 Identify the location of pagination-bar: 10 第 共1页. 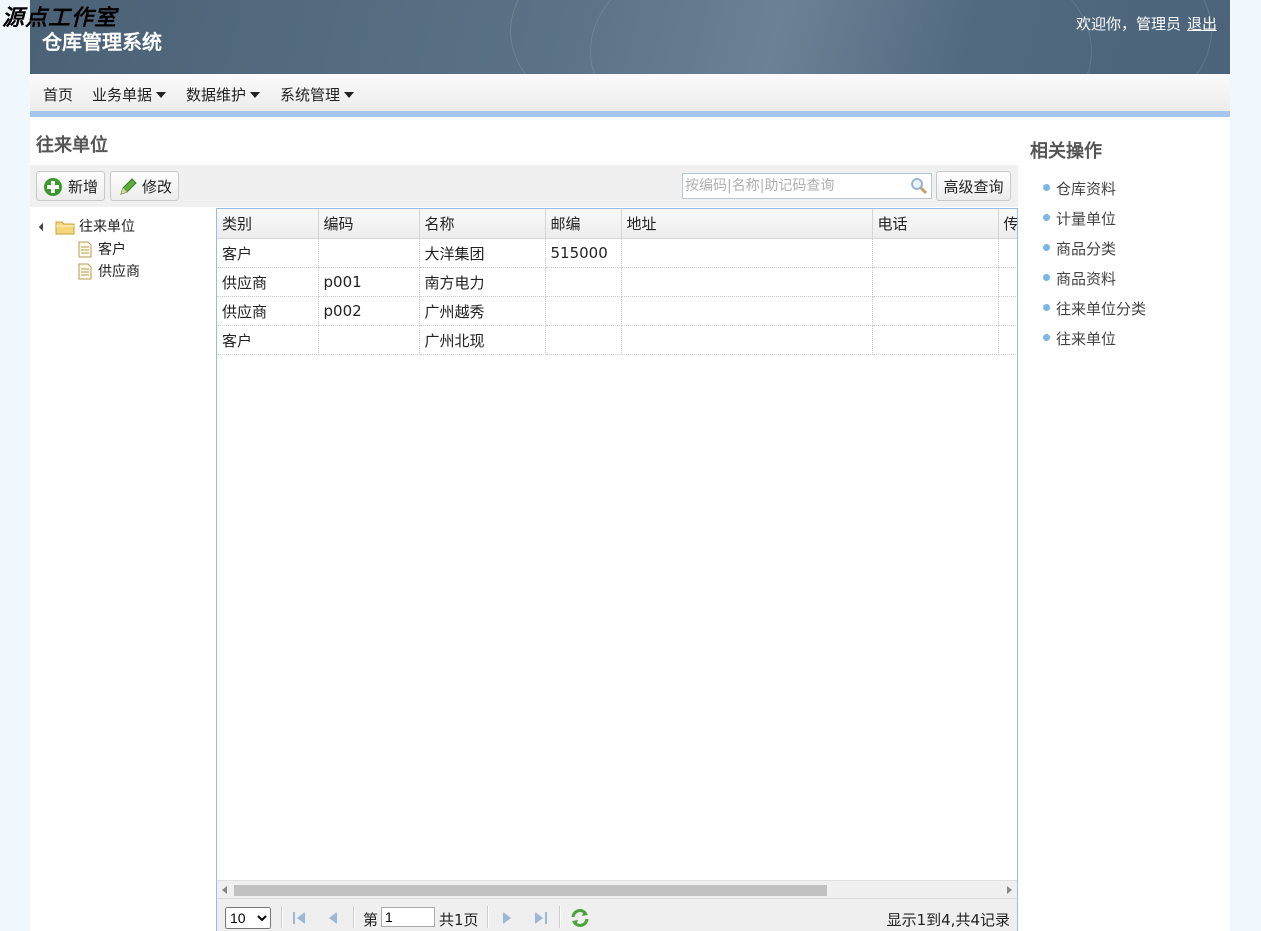
(617, 914).